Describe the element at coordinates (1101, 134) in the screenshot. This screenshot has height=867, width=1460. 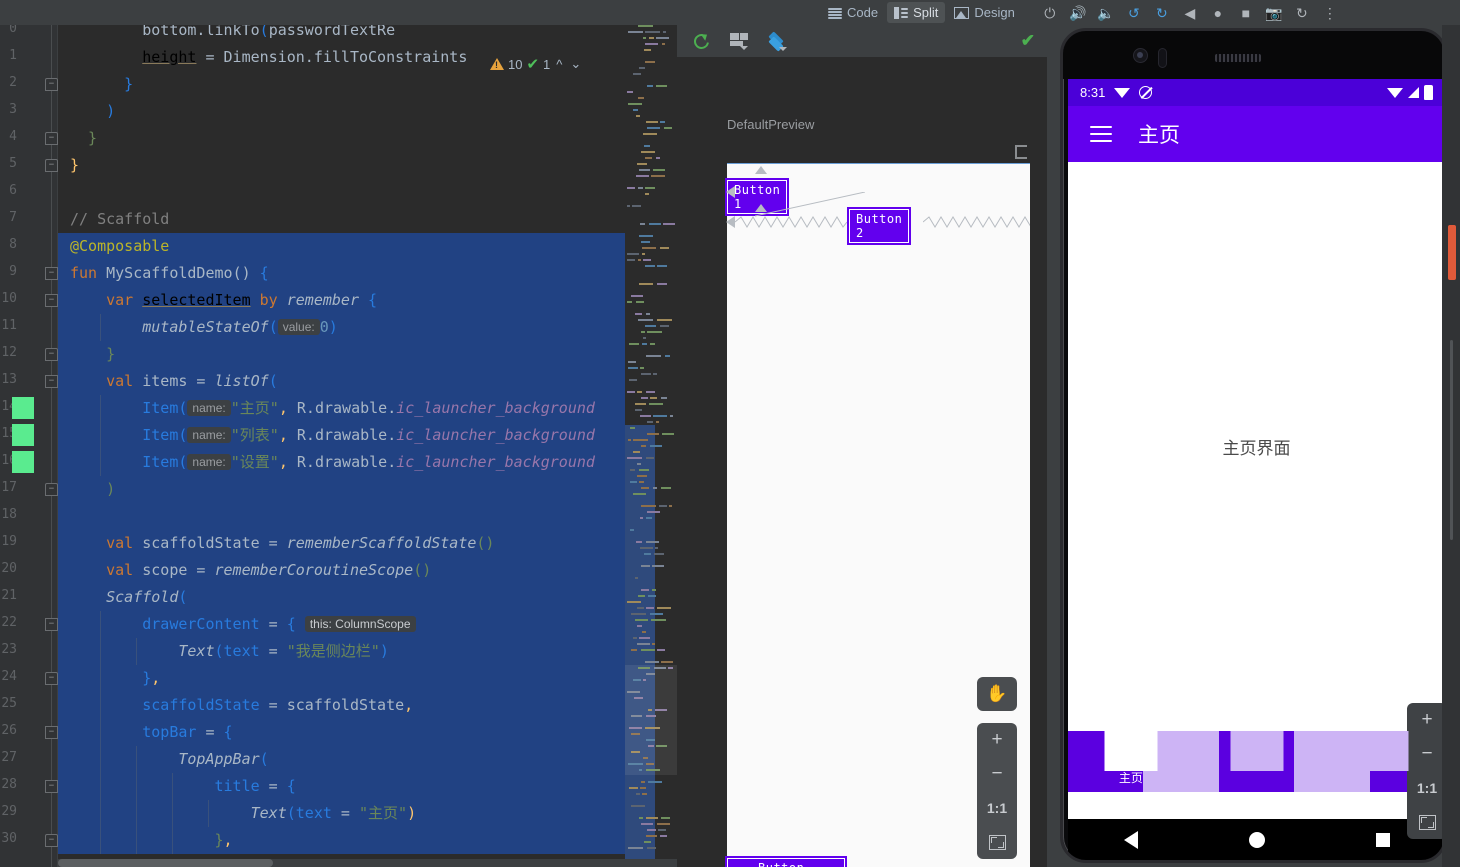
I see `hamburger-menu-icon` at that location.